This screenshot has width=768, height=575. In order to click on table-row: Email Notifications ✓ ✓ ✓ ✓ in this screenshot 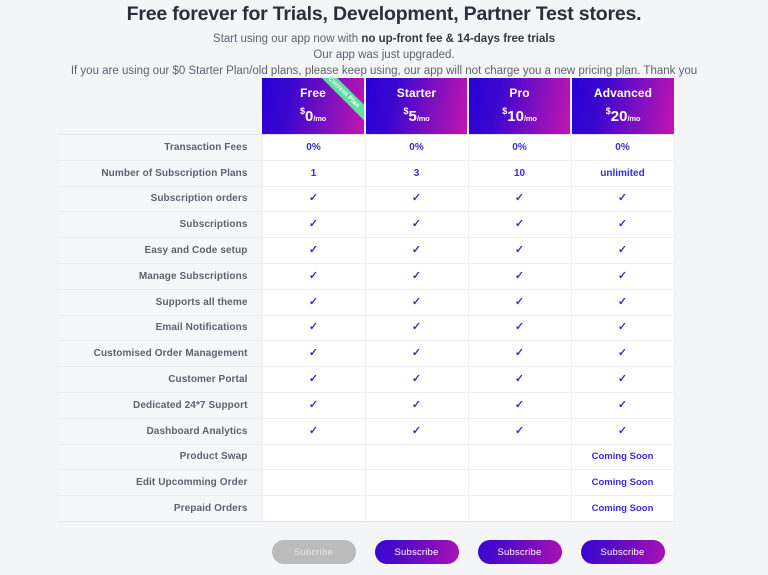, I will do `click(366, 327)`.